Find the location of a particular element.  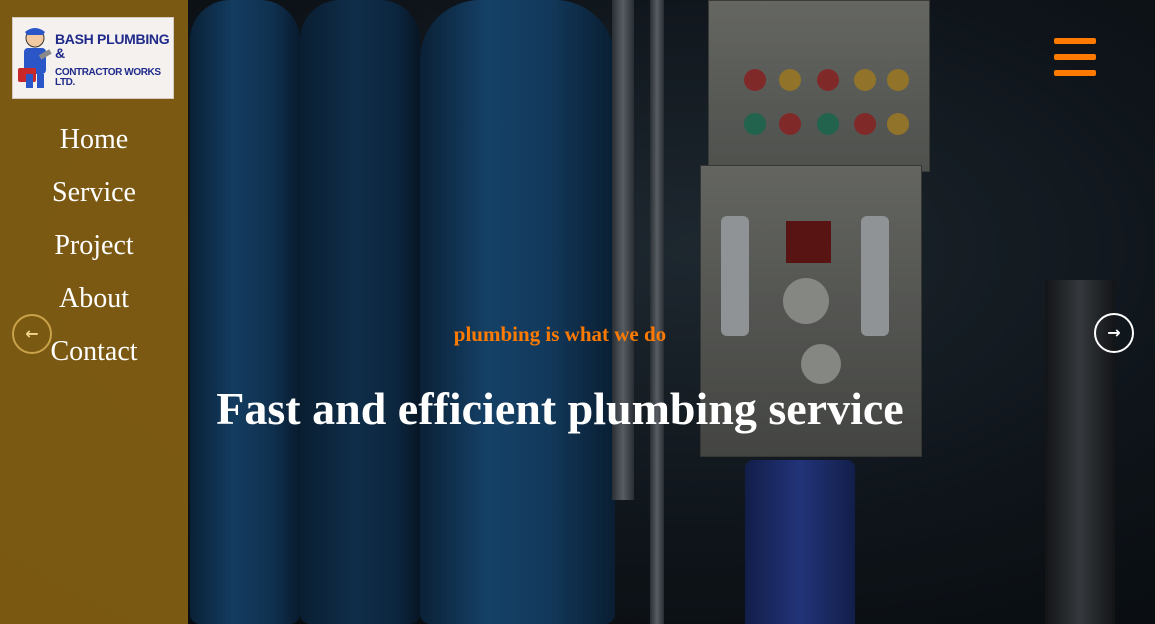

slide-tagline: plumbing is what we do is located at coordinates (560, 334).